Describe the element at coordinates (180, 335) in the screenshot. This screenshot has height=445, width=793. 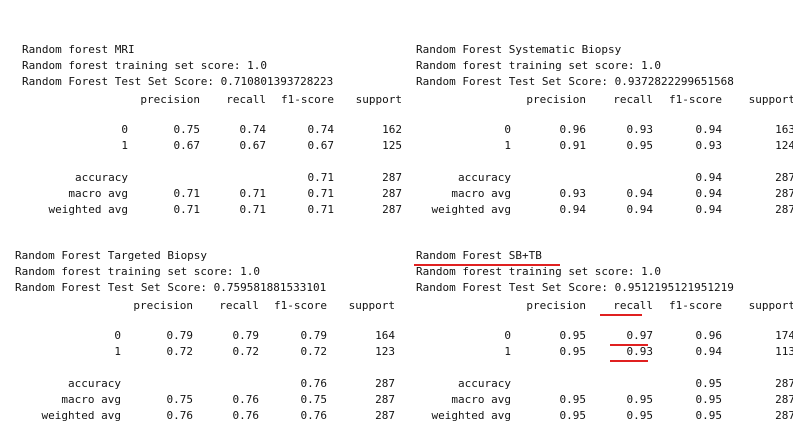
I see `precision-value: 0.79` at that location.